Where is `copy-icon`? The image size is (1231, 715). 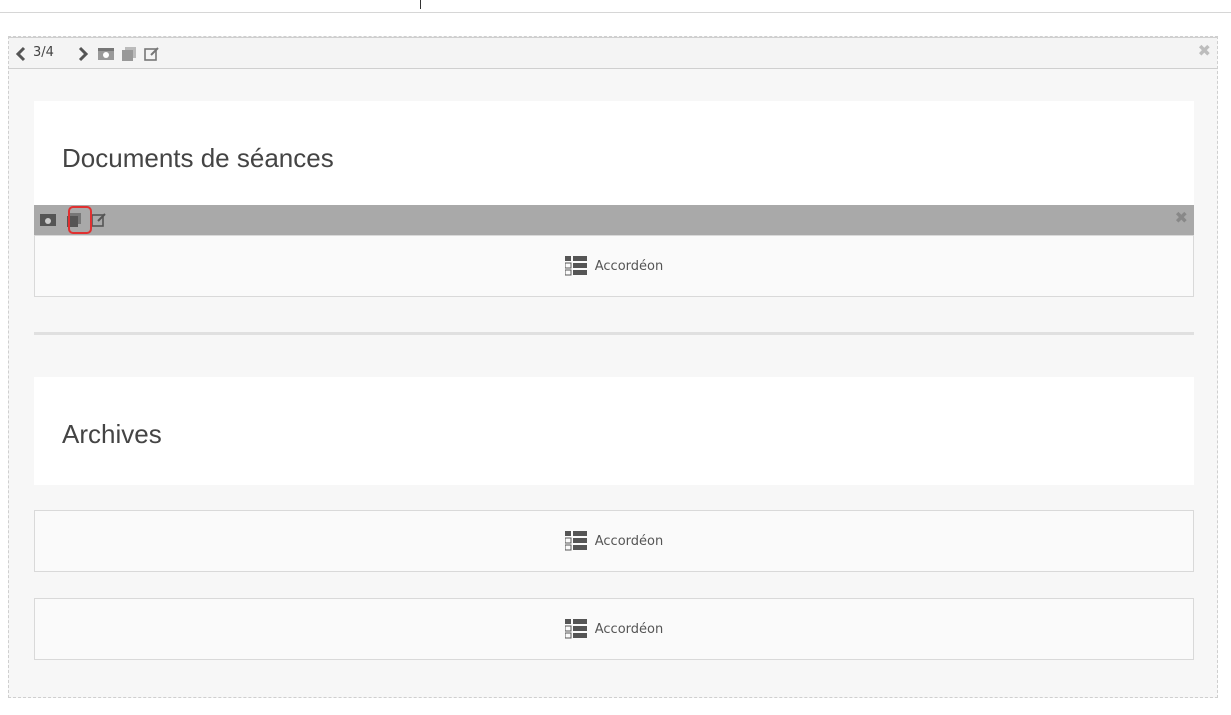
copy-icon is located at coordinates (129, 53).